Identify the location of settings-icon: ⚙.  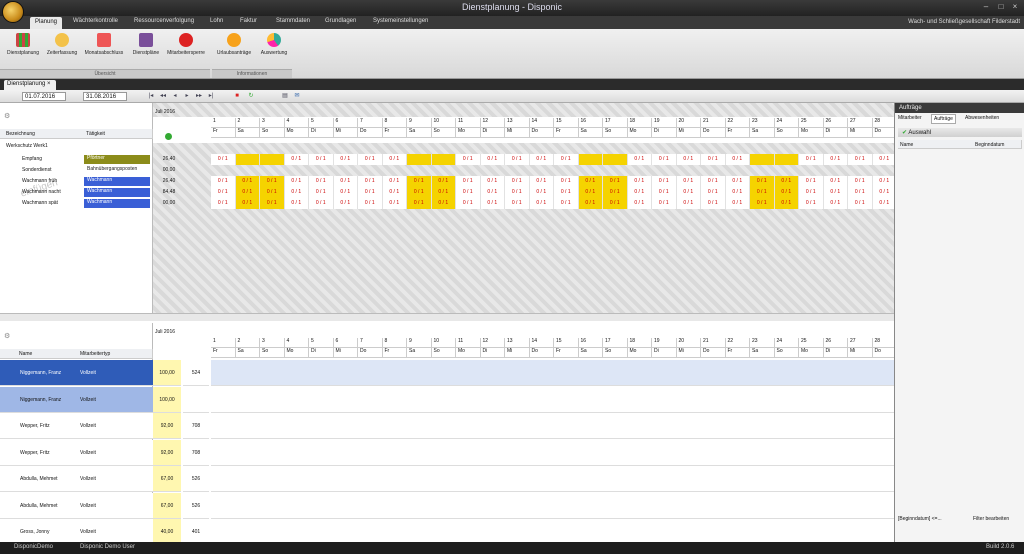
(7, 336).